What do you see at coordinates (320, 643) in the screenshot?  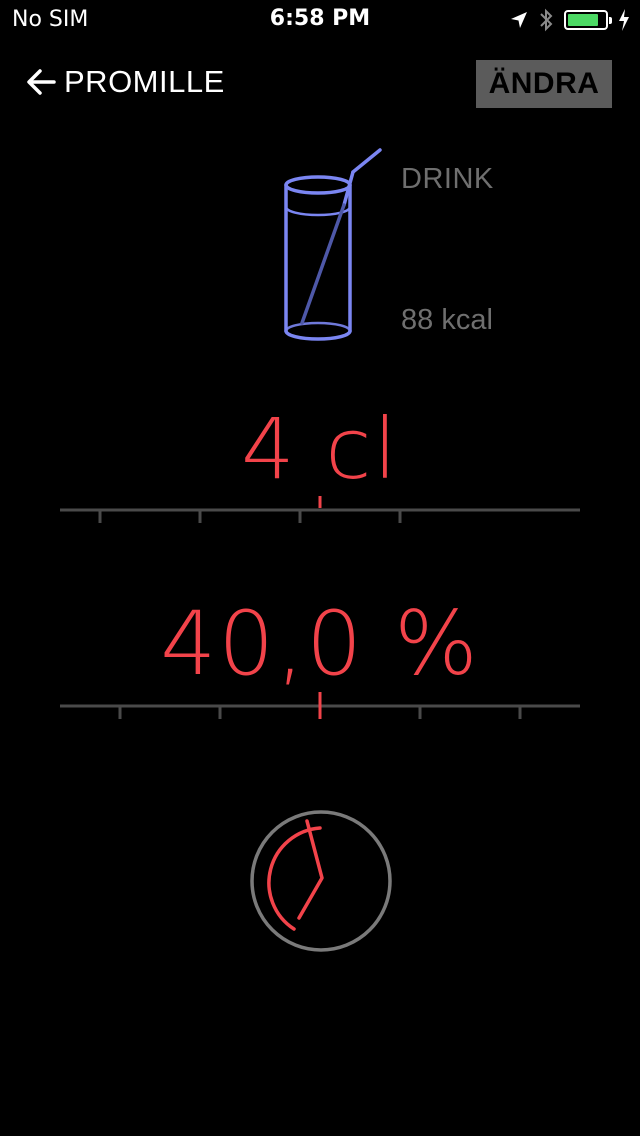 I see `abv-value: 40,0 %` at bounding box center [320, 643].